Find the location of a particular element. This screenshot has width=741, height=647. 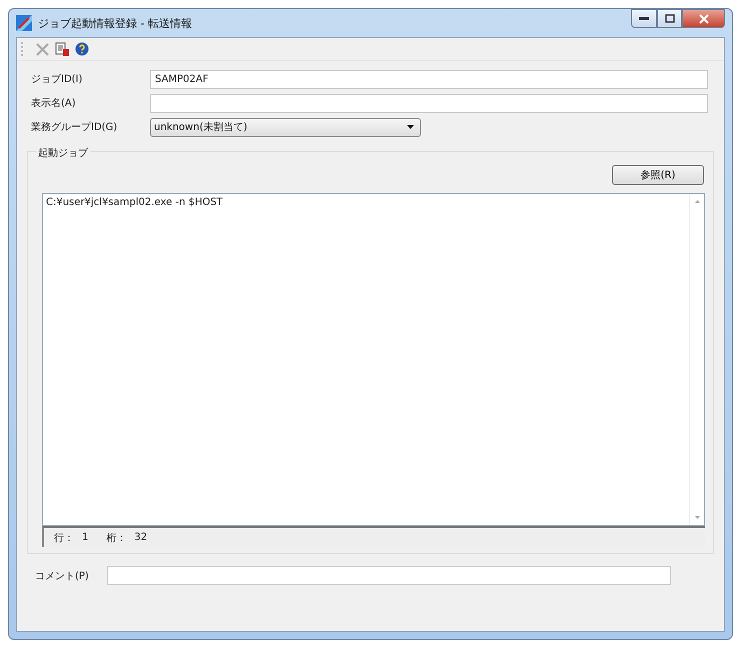

field-label: コメント(P) is located at coordinates (62, 576).